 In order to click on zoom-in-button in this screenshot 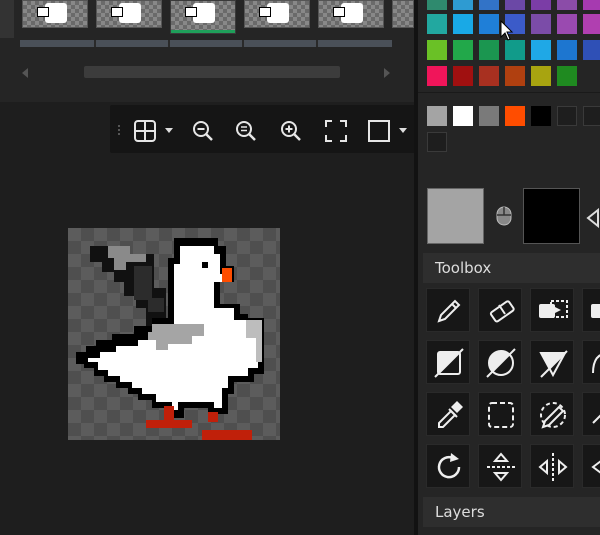, I will do `click(290, 130)`.